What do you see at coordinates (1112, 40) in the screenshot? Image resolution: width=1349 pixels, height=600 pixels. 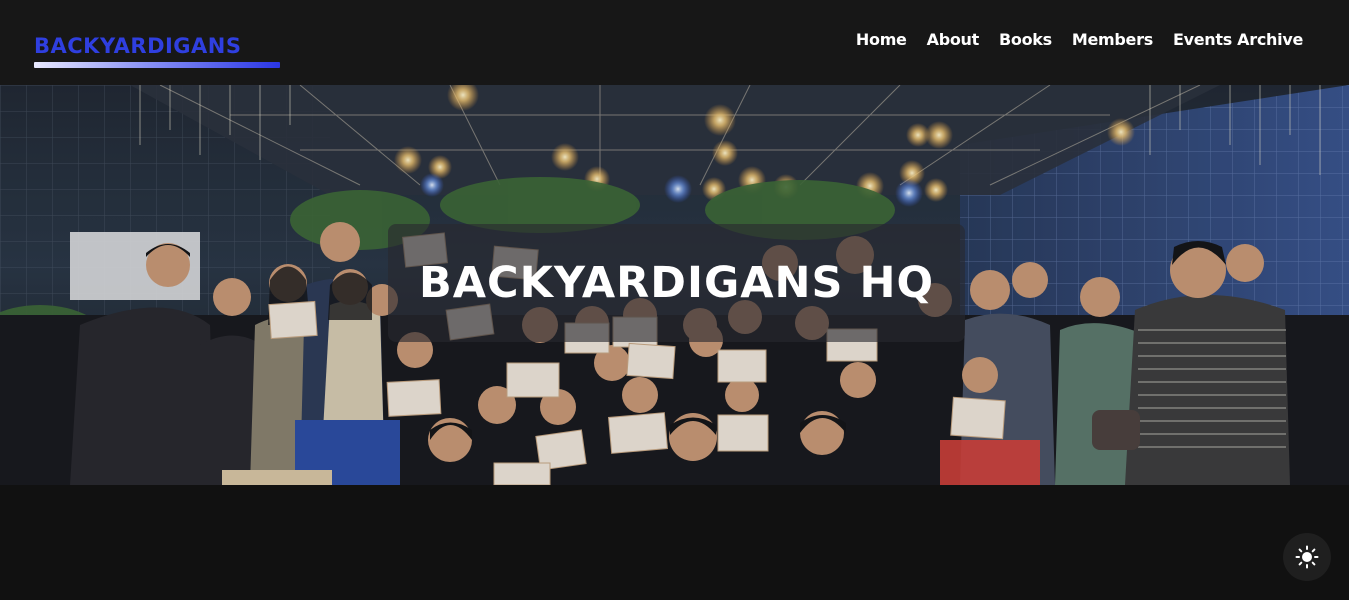 I see `nav-members: Members` at bounding box center [1112, 40].